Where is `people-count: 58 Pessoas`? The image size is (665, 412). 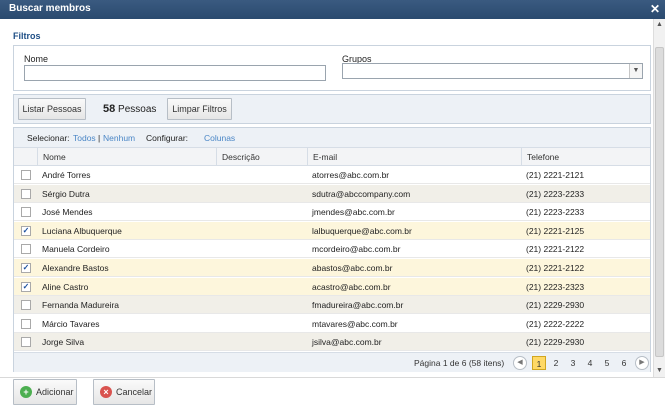
people-count: 58 Pessoas is located at coordinates (129, 109).